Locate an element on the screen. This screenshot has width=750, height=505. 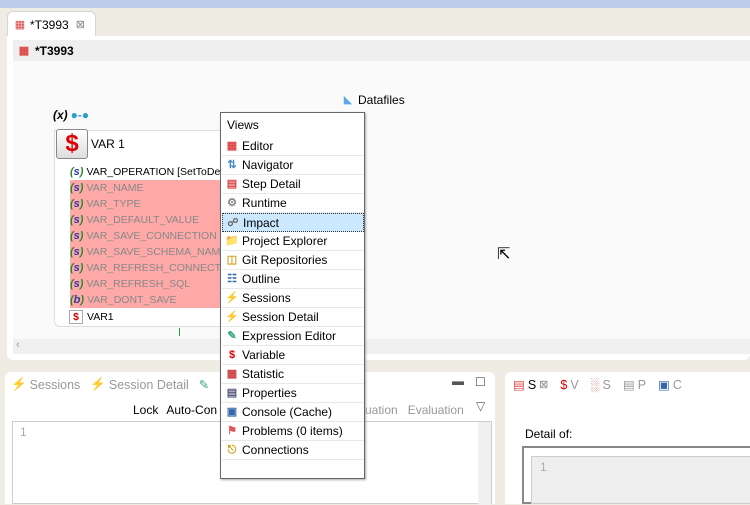
impact-icon: ☍ is located at coordinates (233, 222).